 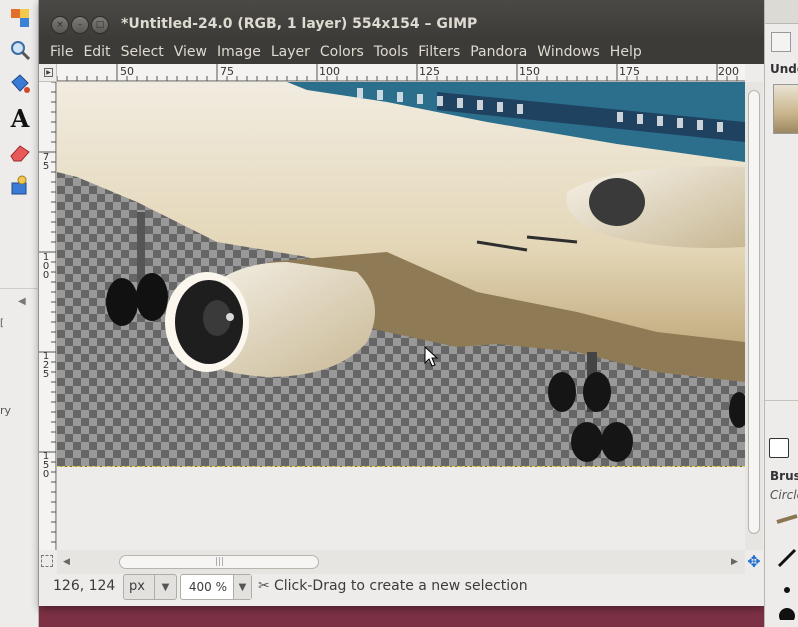 What do you see at coordinates (498, 52) in the screenshot?
I see `menu-pandora: Pandora` at bounding box center [498, 52].